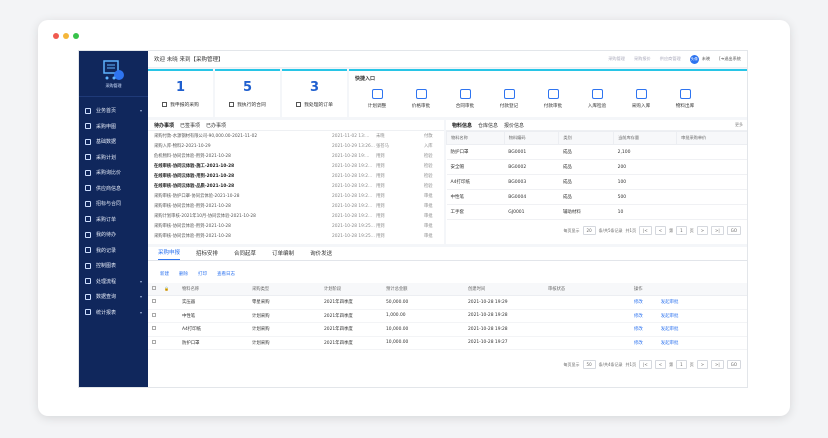  I want to click on sidebar-item: 处理流程 ▾, so click(113, 282).